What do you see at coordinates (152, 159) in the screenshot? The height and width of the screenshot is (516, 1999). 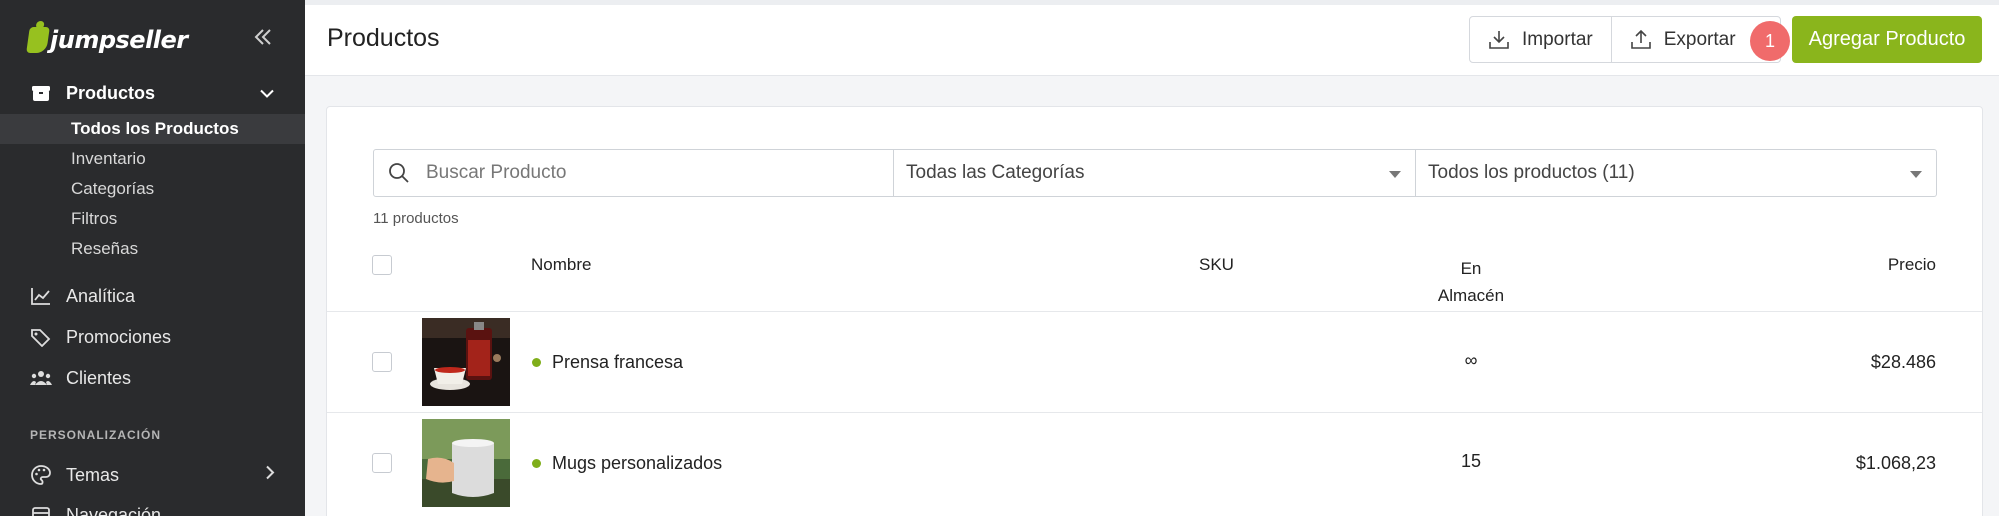 I see `sidebar-subitem-inventario: Inventario` at bounding box center [152, 159].